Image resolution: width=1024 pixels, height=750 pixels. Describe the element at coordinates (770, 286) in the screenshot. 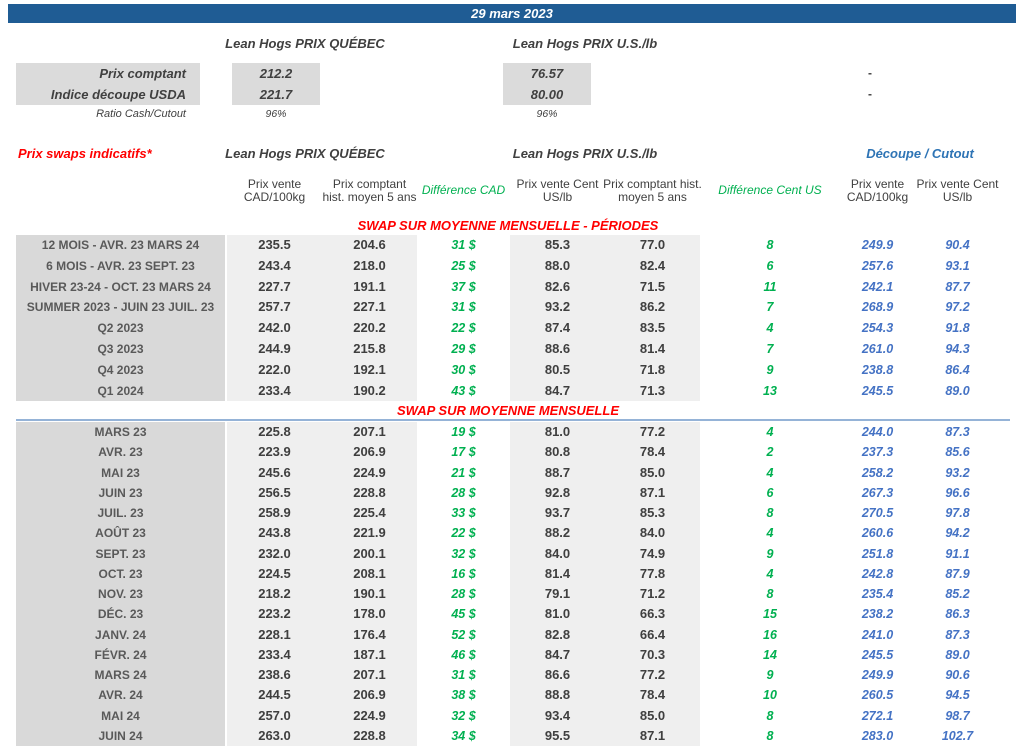

I see `diff-us-cell: 11` at that location.